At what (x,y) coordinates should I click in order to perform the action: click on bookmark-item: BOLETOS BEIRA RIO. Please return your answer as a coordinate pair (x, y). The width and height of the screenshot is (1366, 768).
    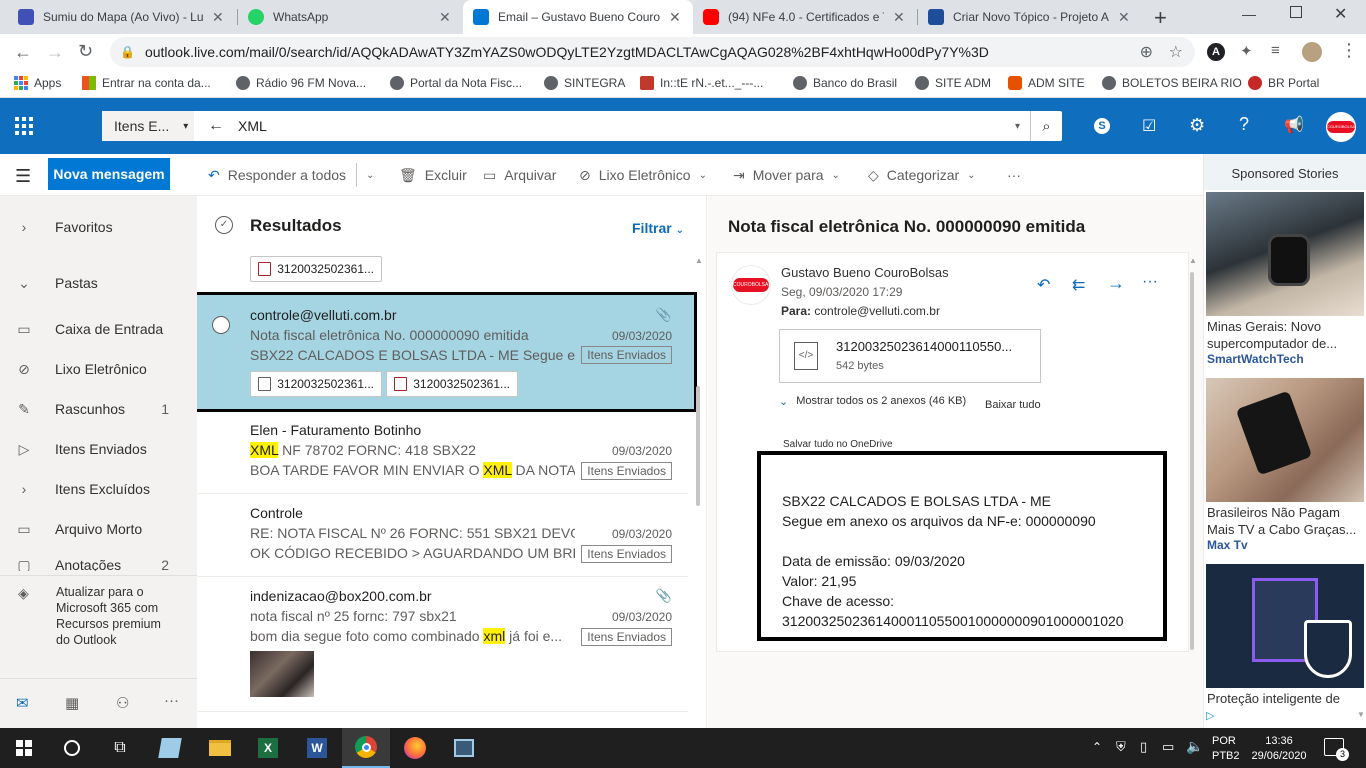
    Looking at the image, I should click on (1172, 83).